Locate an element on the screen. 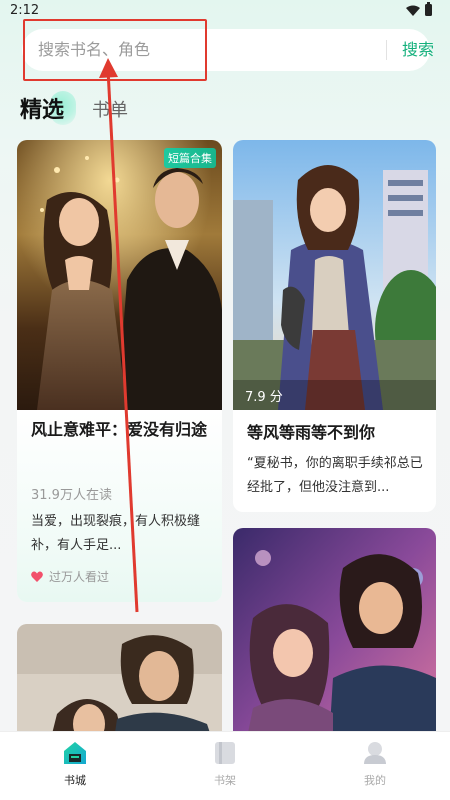 The height and width of the screenshot is (800, 450). bookshelf-icon is located at coordinates (225, 753).